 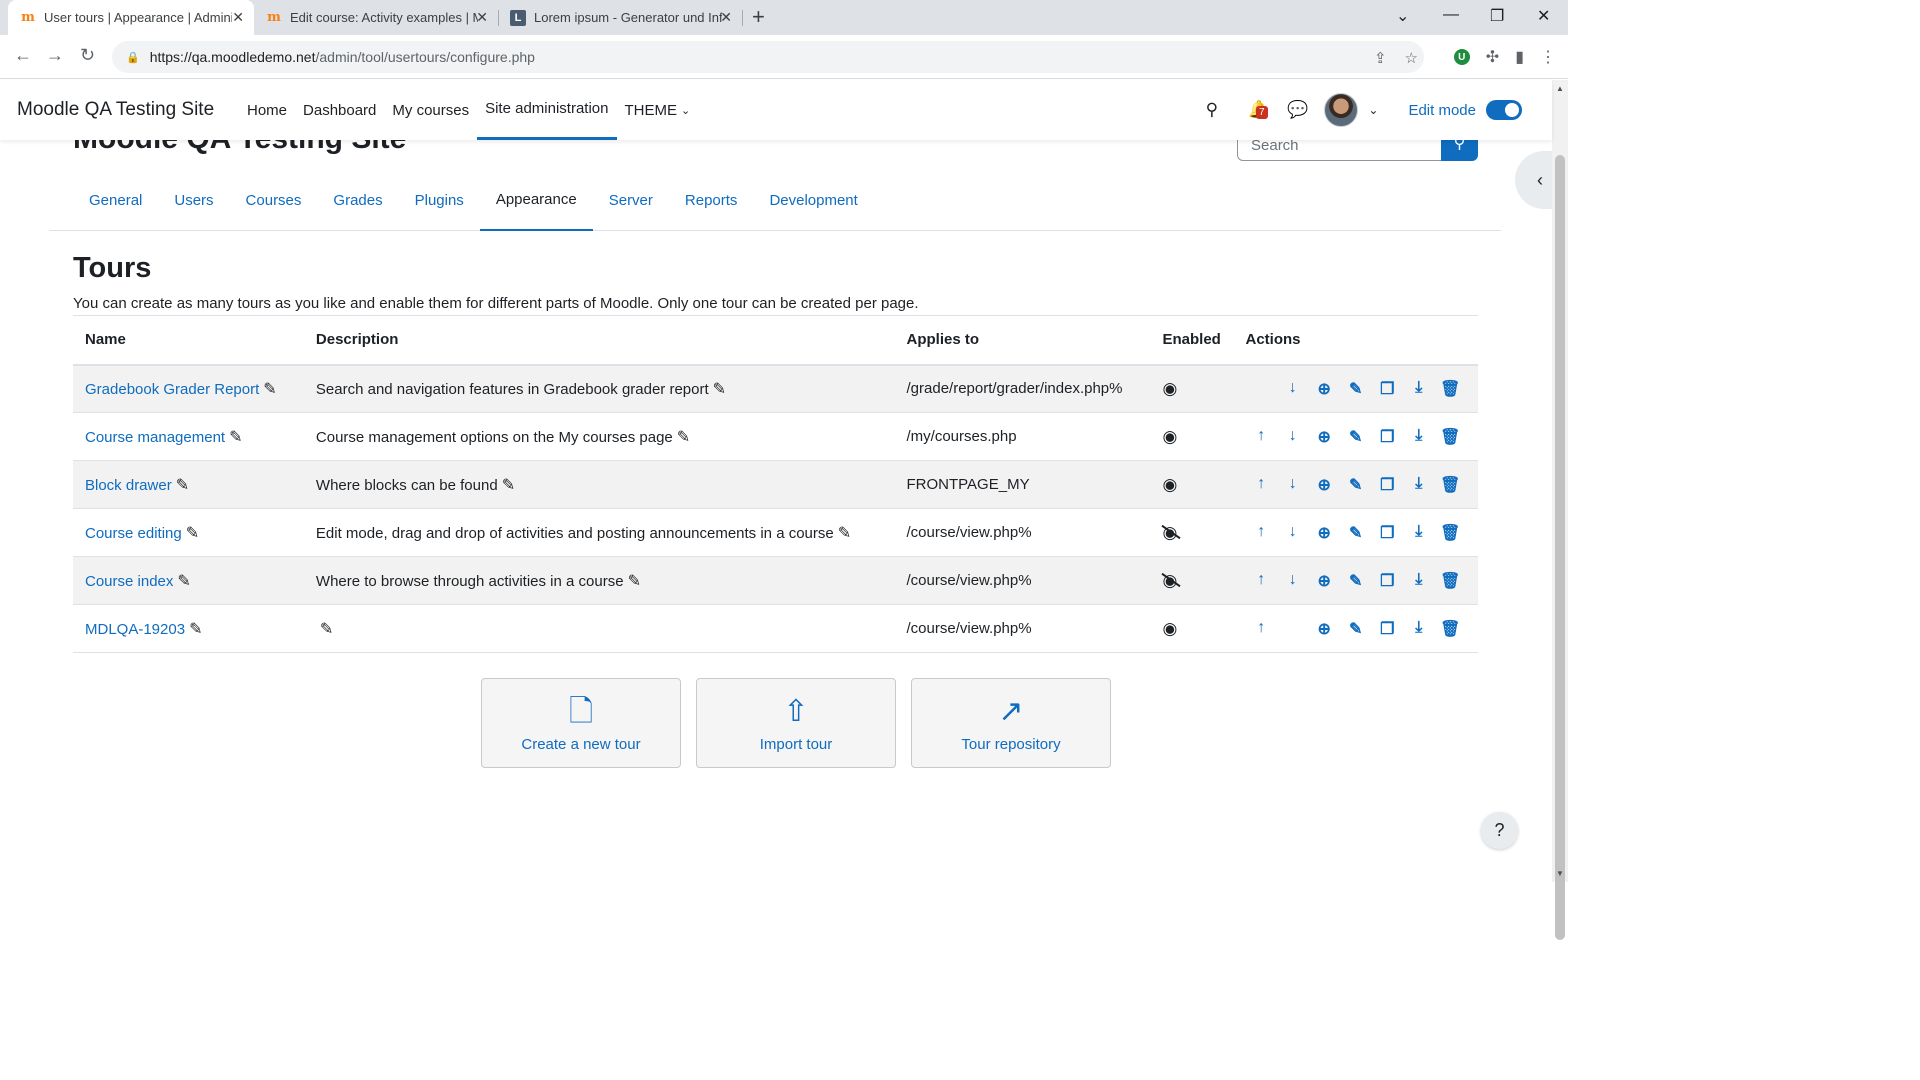 I want to click on tab-reports: Reports, so click(x=711, y=200).